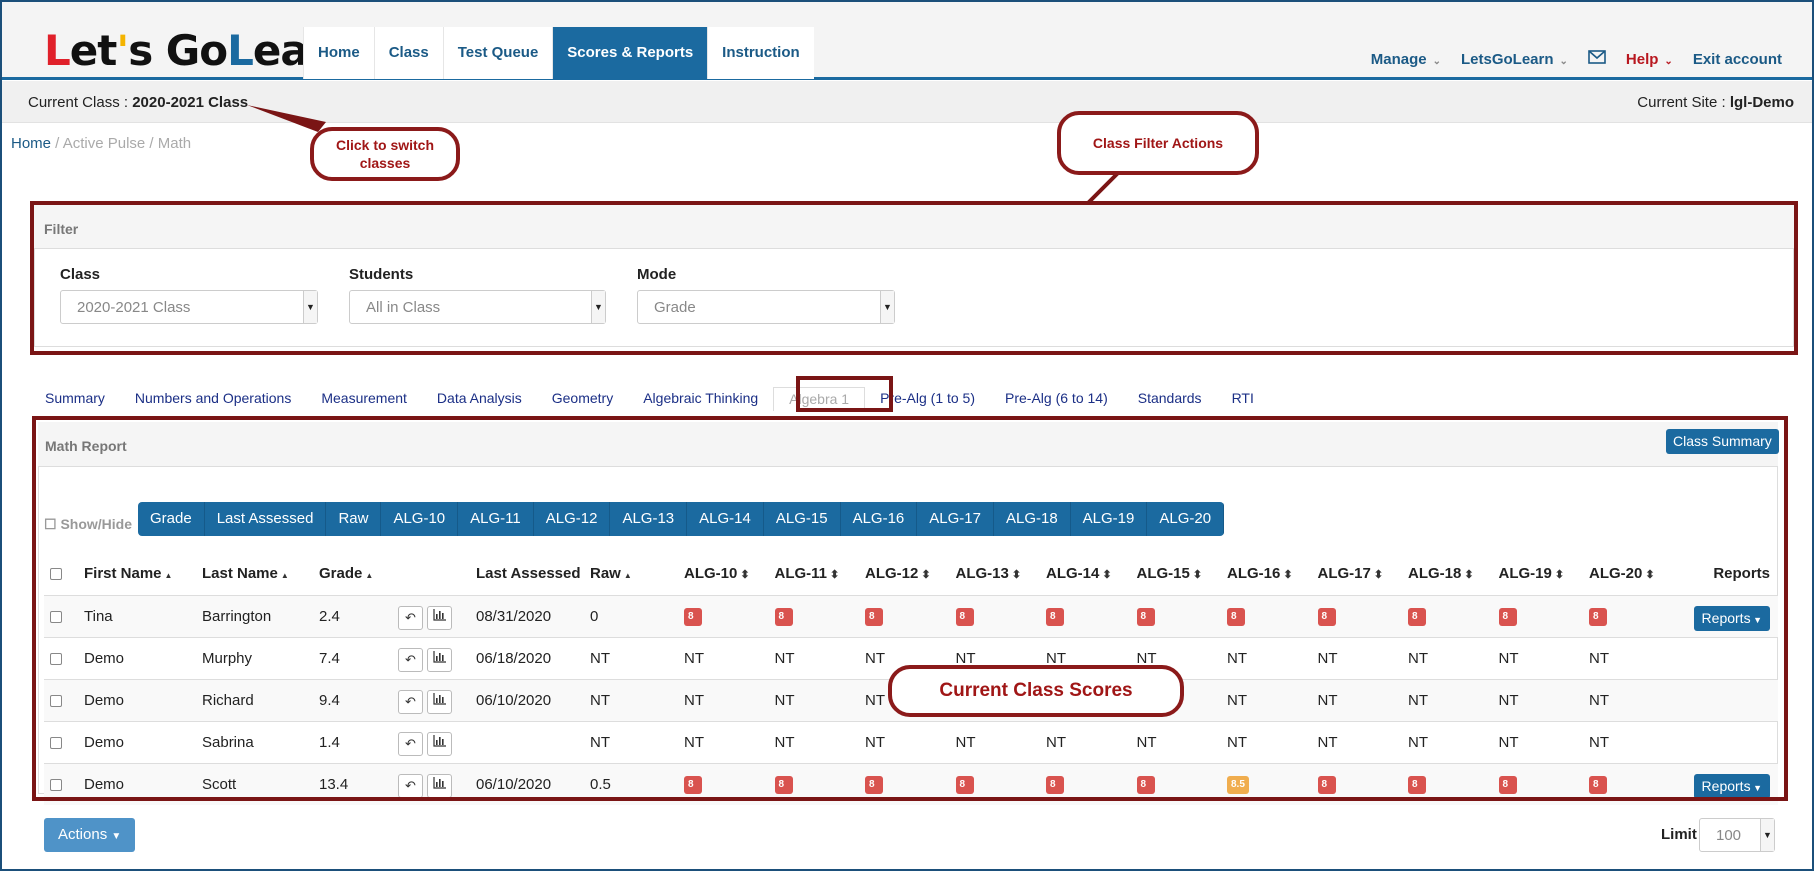  I want to click on tab-rti: RTI, so click(1243, 399).